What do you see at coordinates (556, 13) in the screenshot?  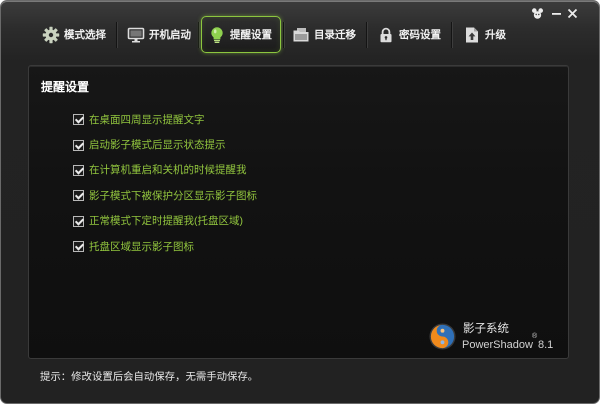 I see `minimize-icon` at bounding box center [556, 13].